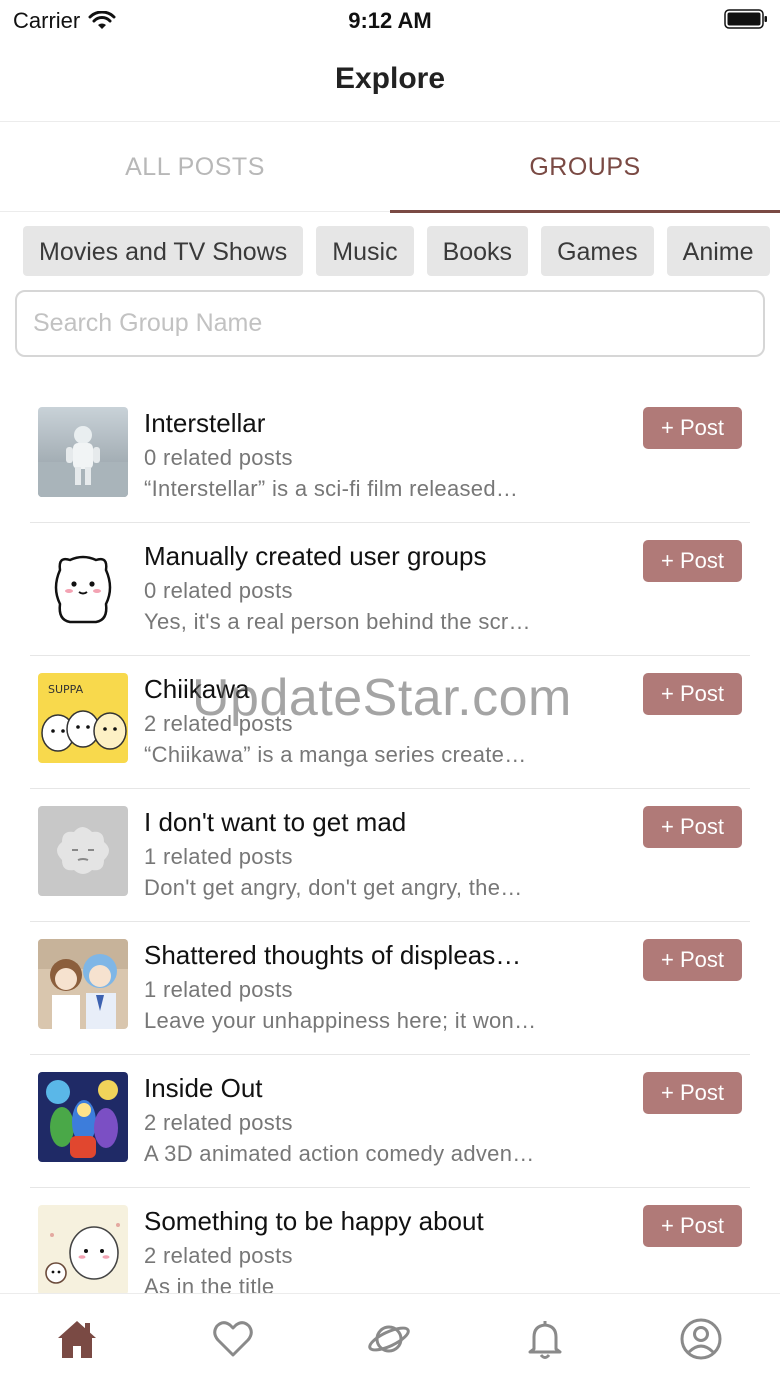 This screenshot has width=780, height=1387. I want to click on group-title: Chiikawa, so click(197, 689).